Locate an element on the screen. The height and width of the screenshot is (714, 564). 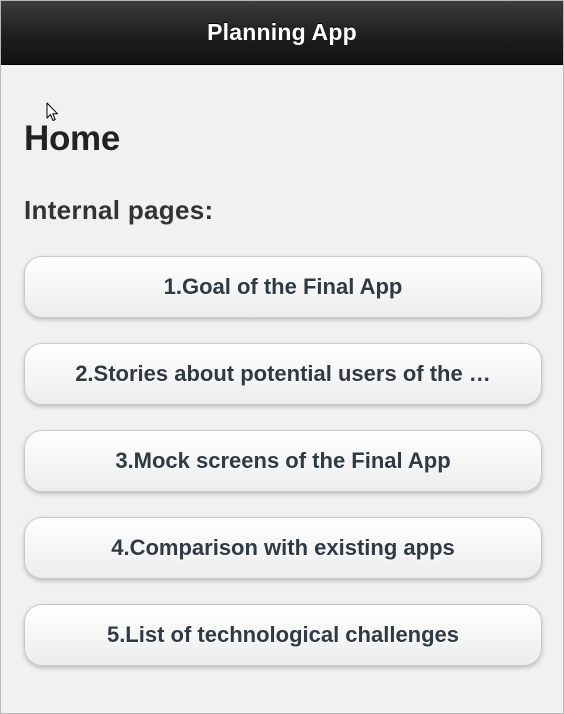
app-header: Planning App is located at coordinates (282, 33).